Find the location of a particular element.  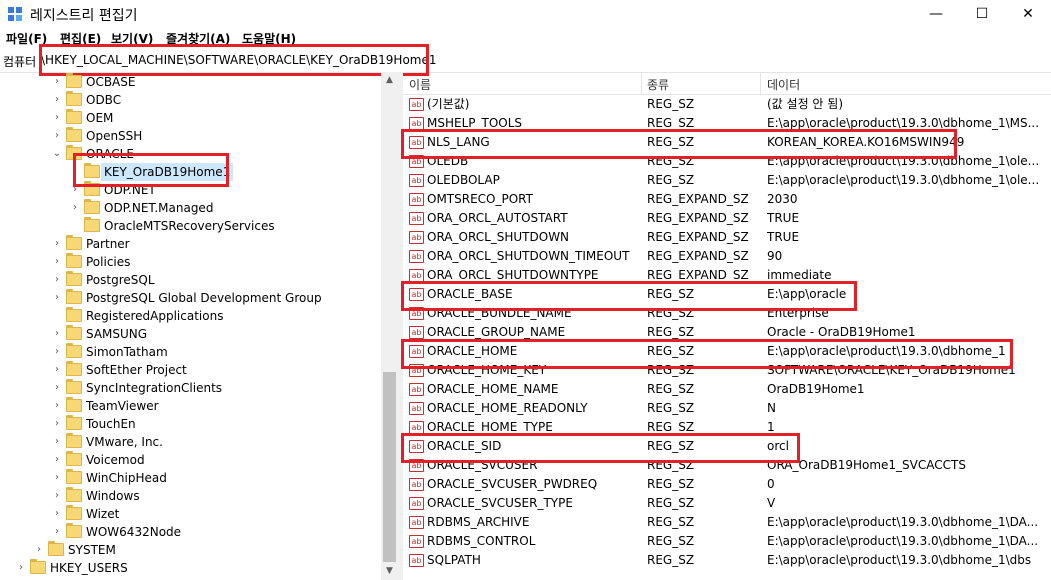

value-row: ab OMTSRECO_PORT REG_EXPAND_SZ 2030 is located at coordinates (727, 199).